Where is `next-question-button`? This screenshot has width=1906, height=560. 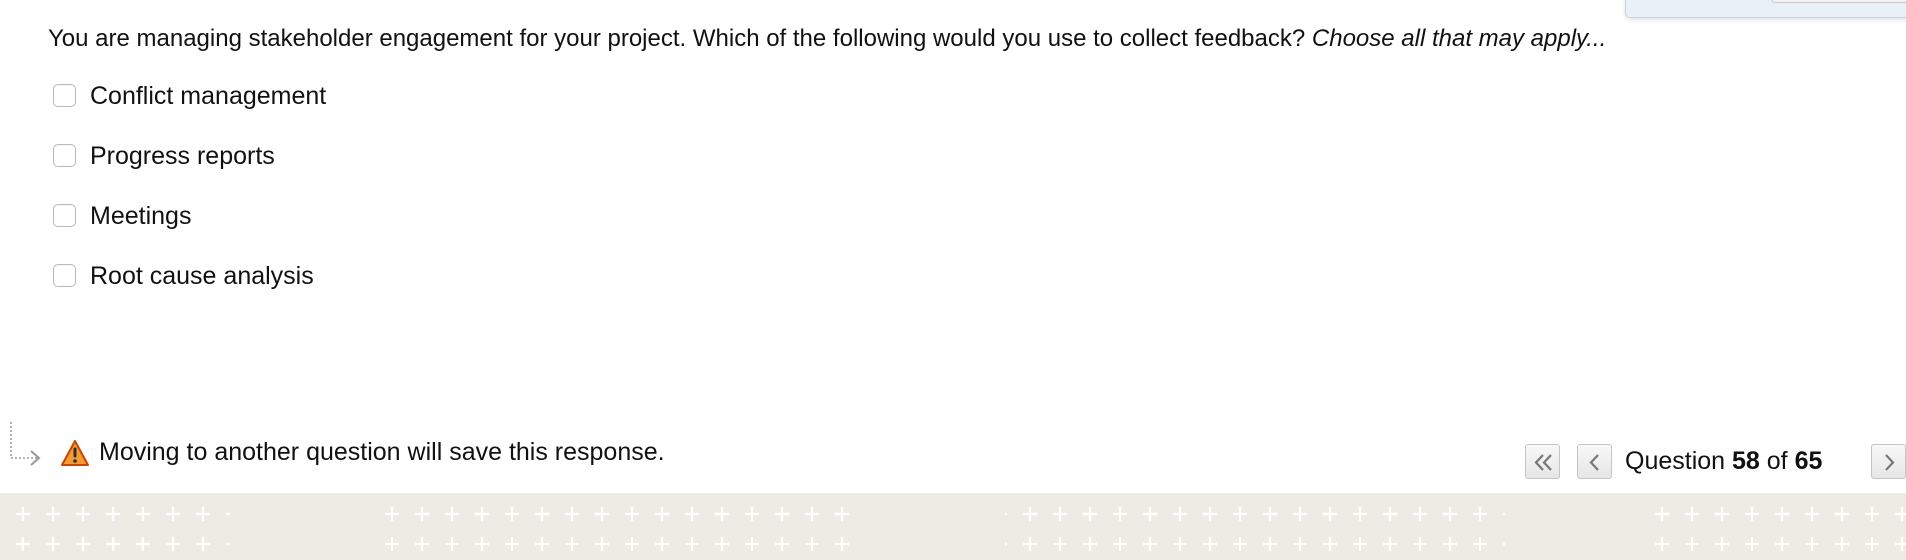 next-question-button is located at coordinates (1888, 461).